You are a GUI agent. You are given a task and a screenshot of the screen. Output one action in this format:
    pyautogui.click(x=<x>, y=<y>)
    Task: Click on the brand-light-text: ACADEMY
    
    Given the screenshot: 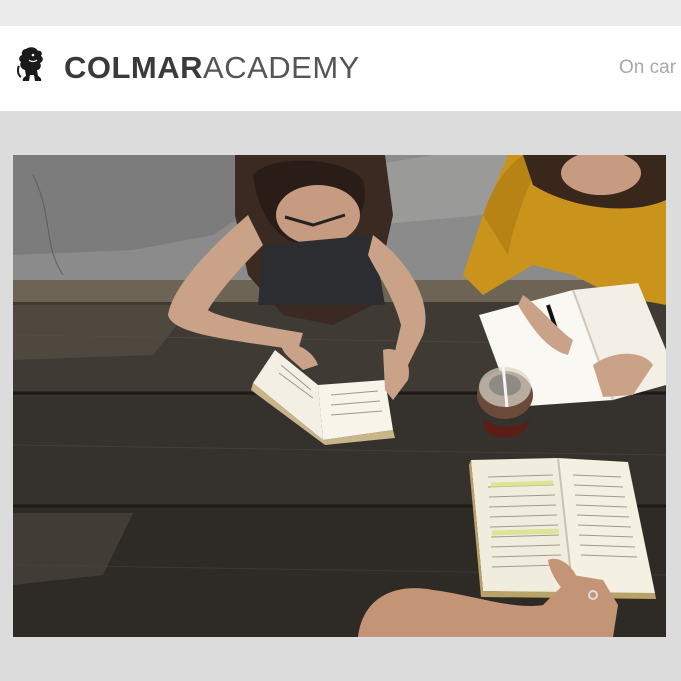 What is the action you would take?
    pyautogui.click(x=281, y=67)
    